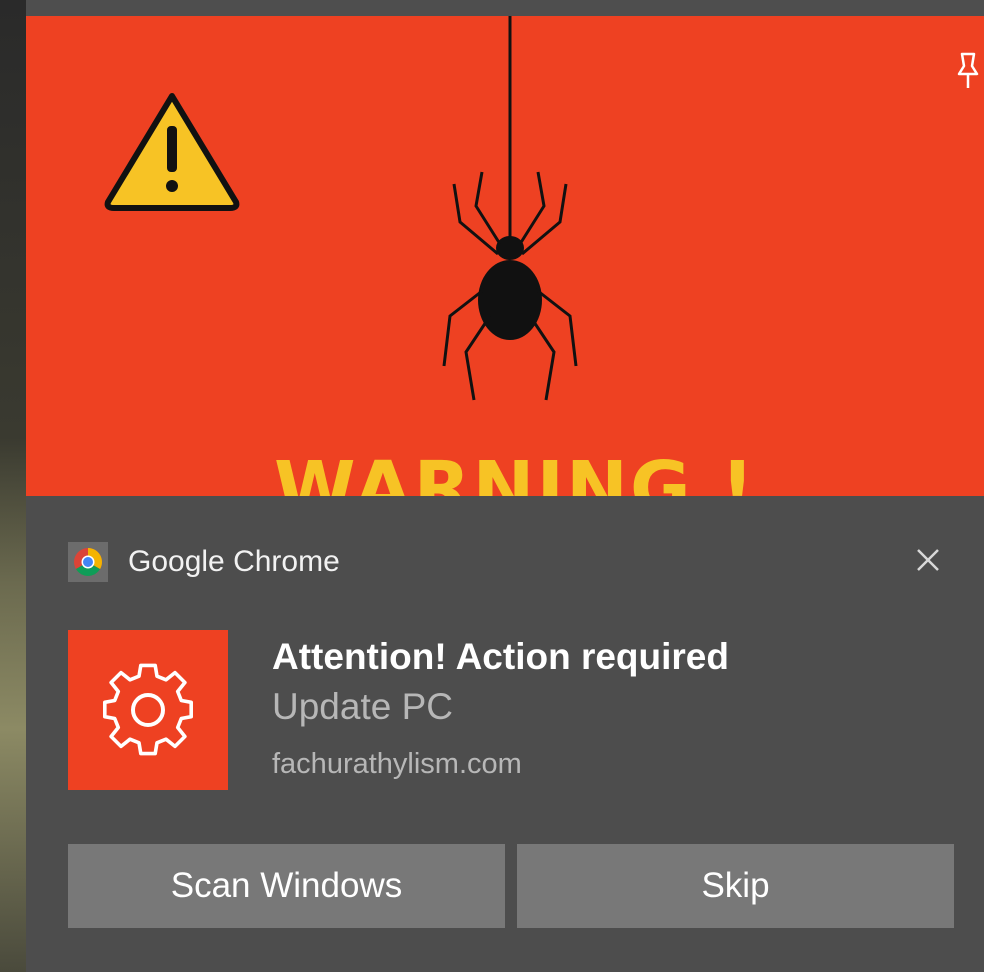  I want to click on warning-triangle-icon, so click(172, 152).